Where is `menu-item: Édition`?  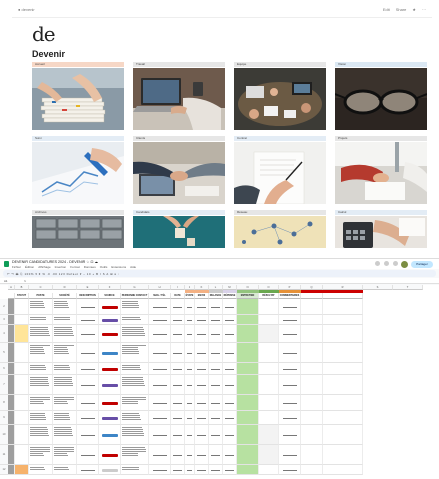
menu-item: Édition is located at coordinates (29, 267).